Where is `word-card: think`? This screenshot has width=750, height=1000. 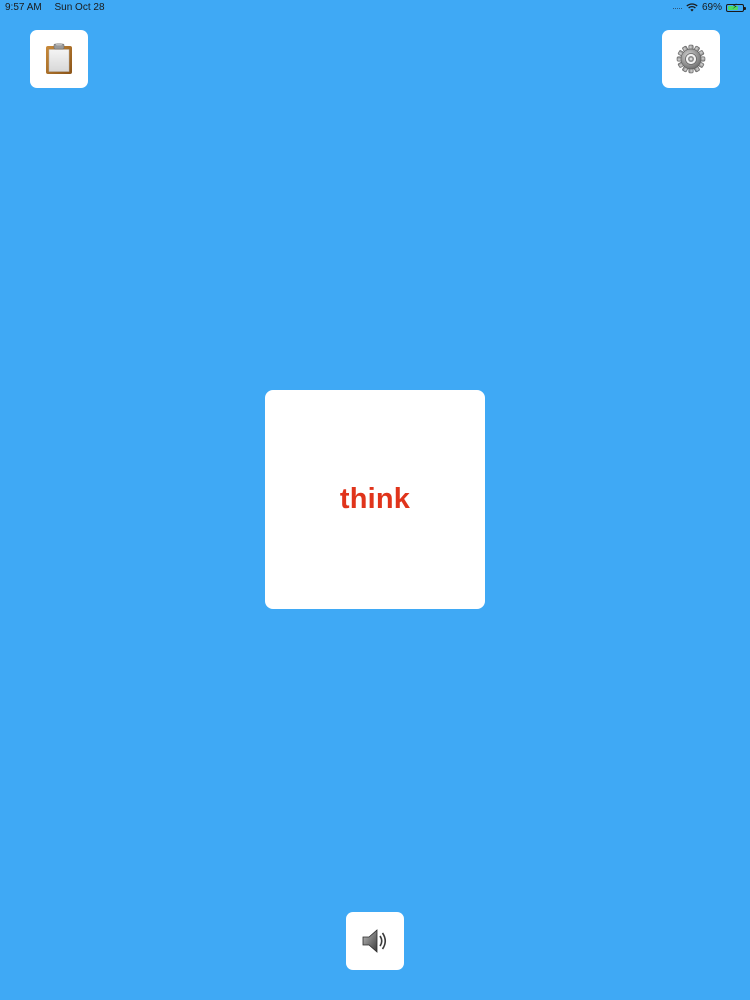
word-card: think is located at coordinates (375, 499).